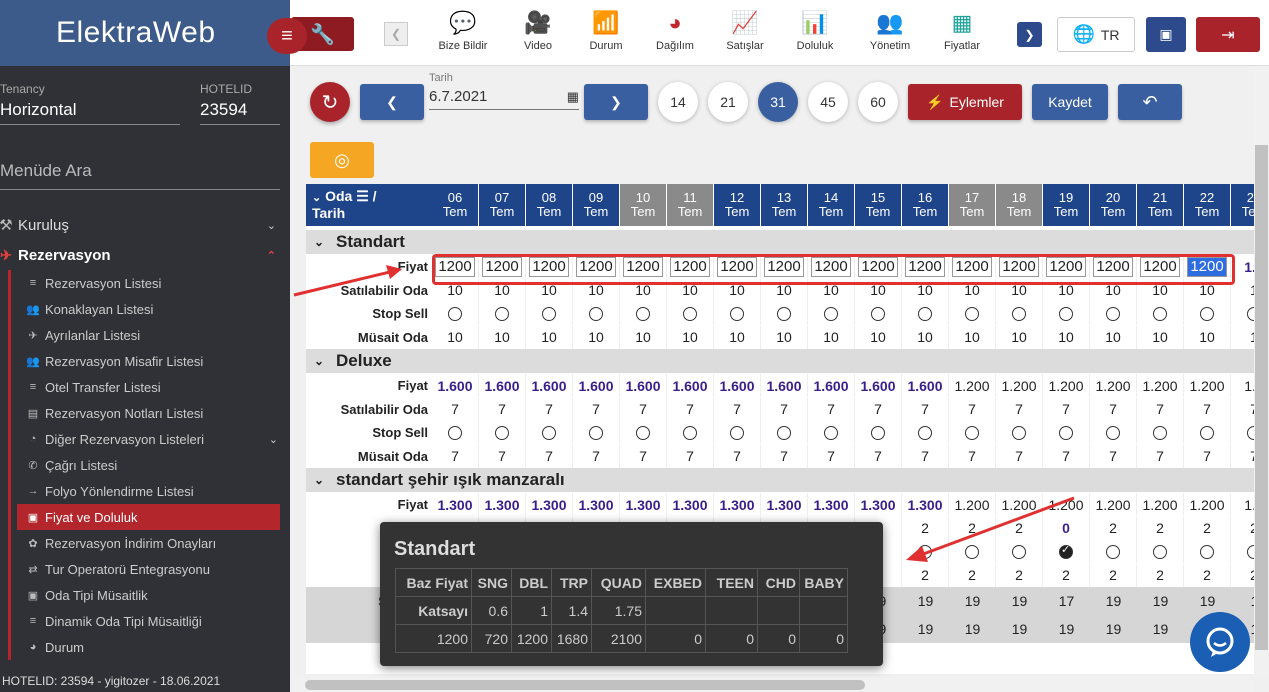 Image resolution: width=1269 pixels, height=692 pixels. Describe the element at coordinates (145, 255) in the screenshot. I see `menu-rezervasyon: ✈ Rezervasyon ⌃` at that location.